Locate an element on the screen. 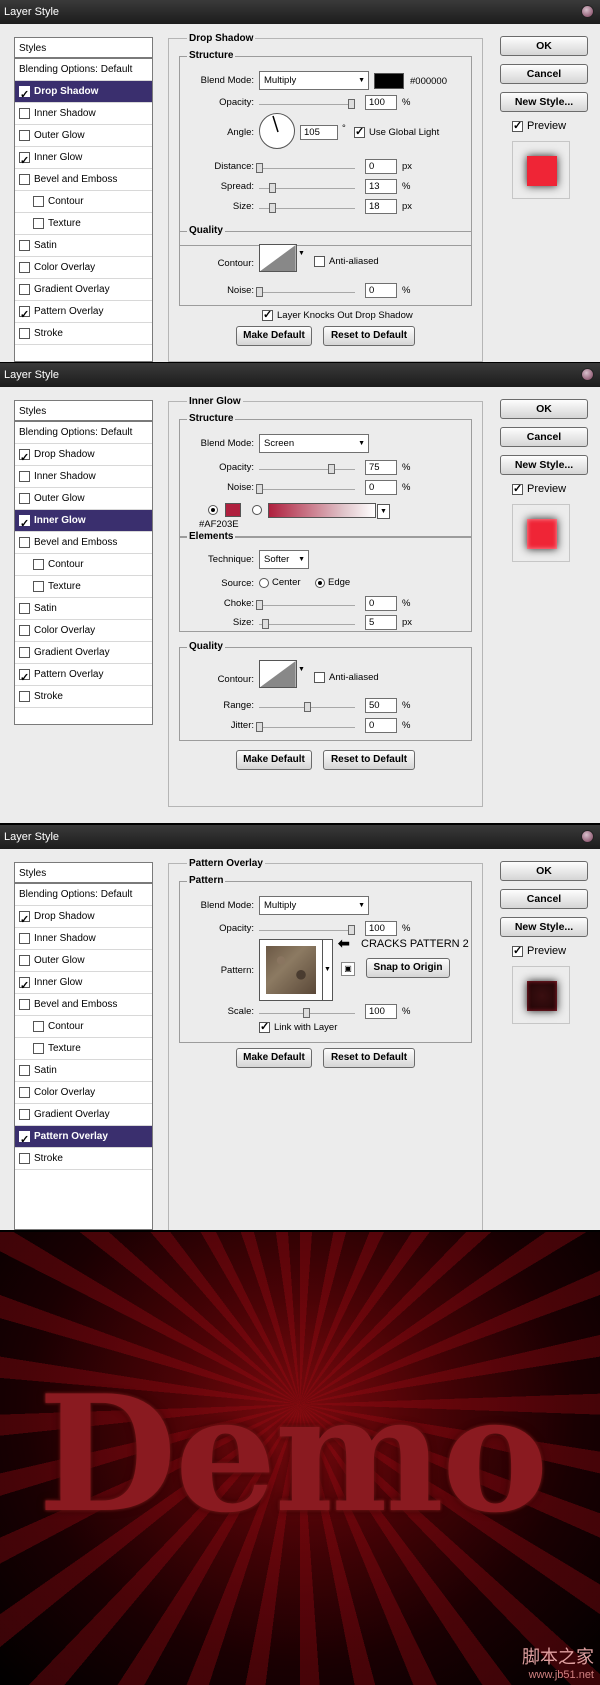 Image resolution: width=600 pixels, height=1685 pixels. angle-dial is located at coordinates (277, 131).